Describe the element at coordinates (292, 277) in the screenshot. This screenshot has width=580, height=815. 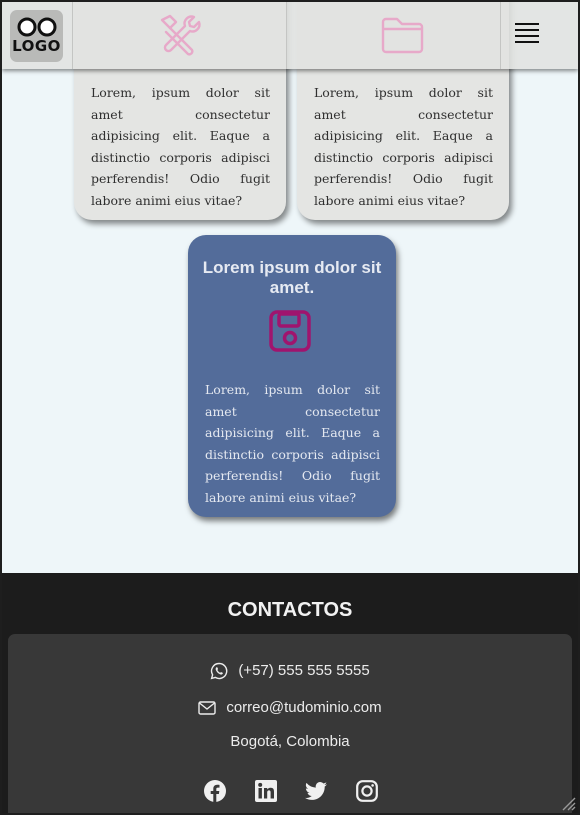
I see `card-title: Lorem ipsum dolor sit amet.` at that location.